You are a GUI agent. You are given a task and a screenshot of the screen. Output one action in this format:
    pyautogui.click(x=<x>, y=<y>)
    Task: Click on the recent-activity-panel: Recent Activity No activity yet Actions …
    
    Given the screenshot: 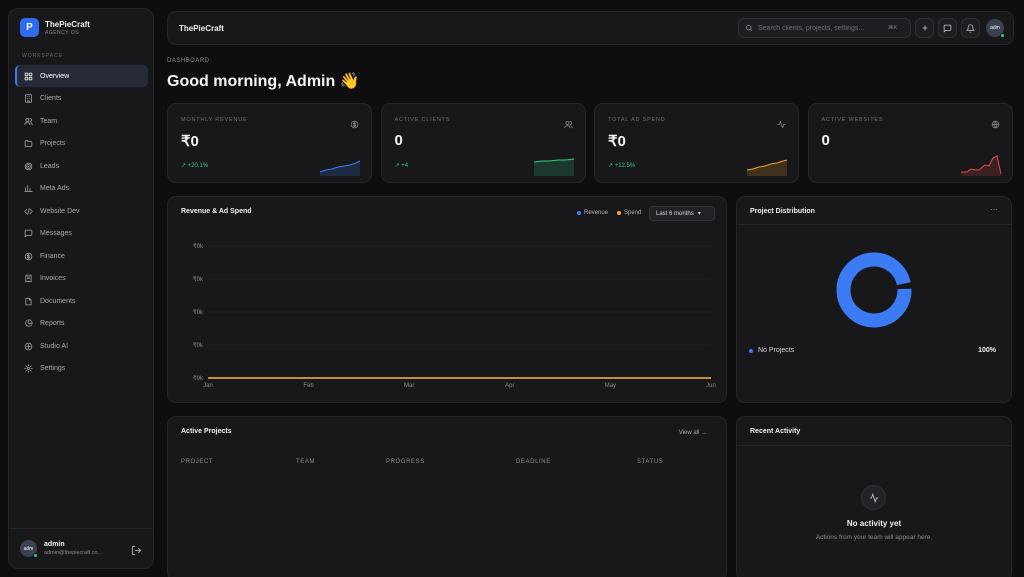 What is the action you would take?
    pyautogui.click(x=874, y=496)
    